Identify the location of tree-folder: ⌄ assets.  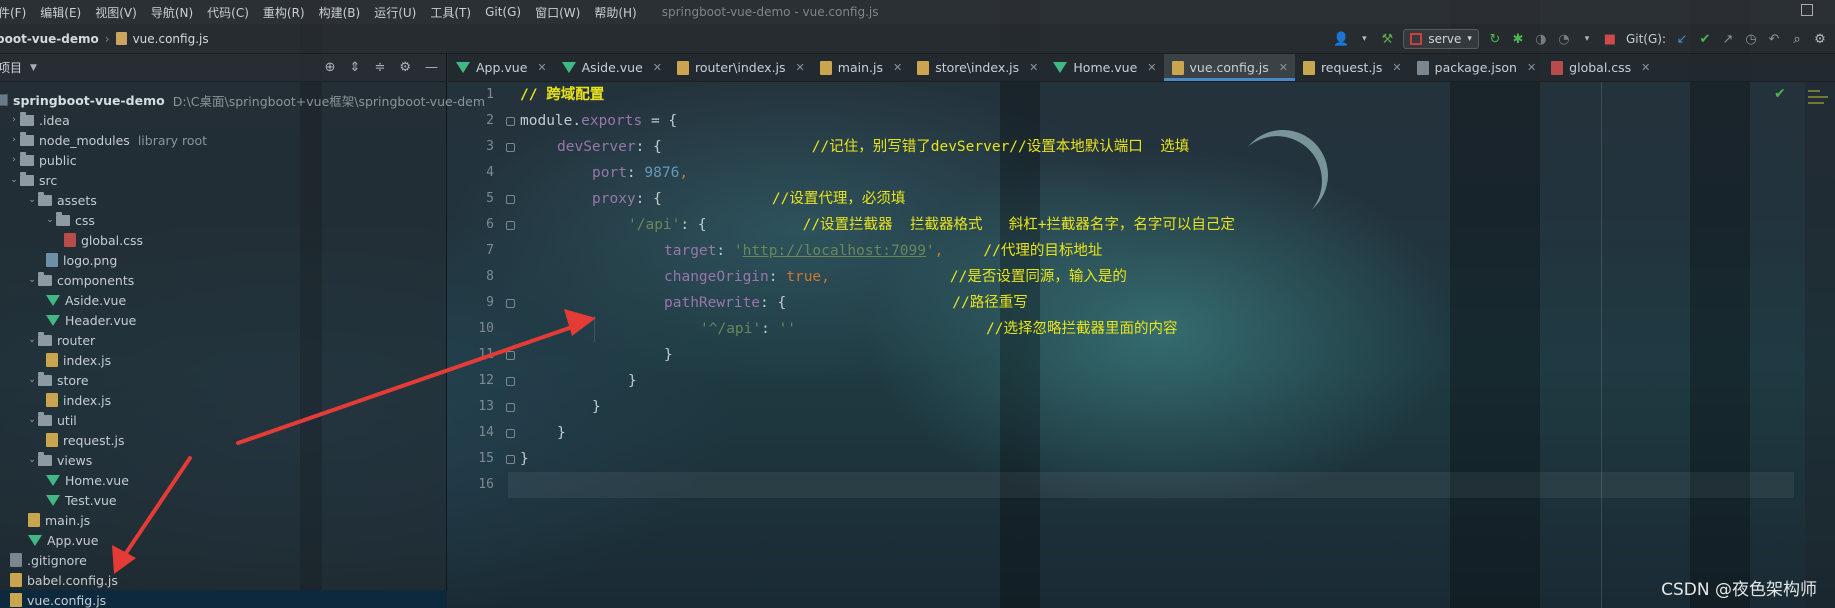
(223, 200).